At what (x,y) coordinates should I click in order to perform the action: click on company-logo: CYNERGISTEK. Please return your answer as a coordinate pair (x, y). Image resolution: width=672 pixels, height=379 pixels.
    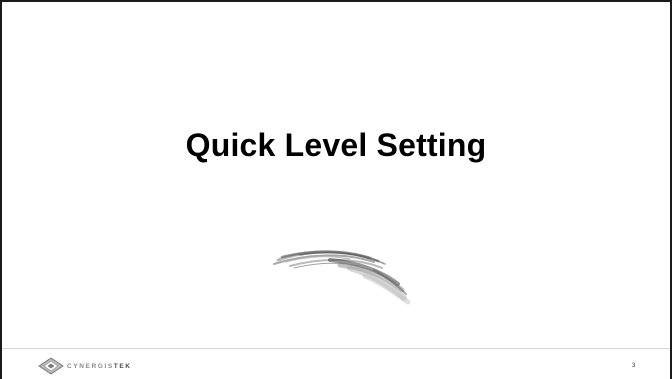
    Looking at the image, I should click on (85, 366).